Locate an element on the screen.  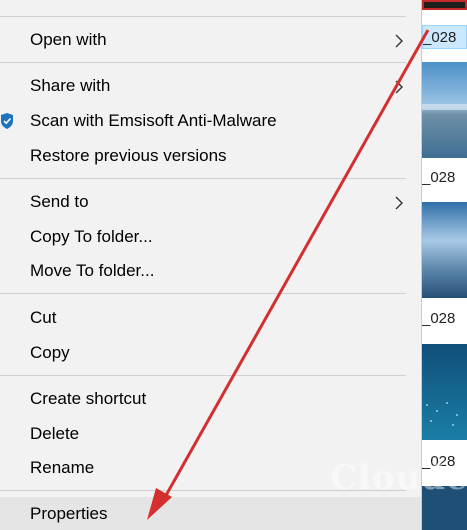
menu-item-label: Rename is located at coordinates (62, 467).